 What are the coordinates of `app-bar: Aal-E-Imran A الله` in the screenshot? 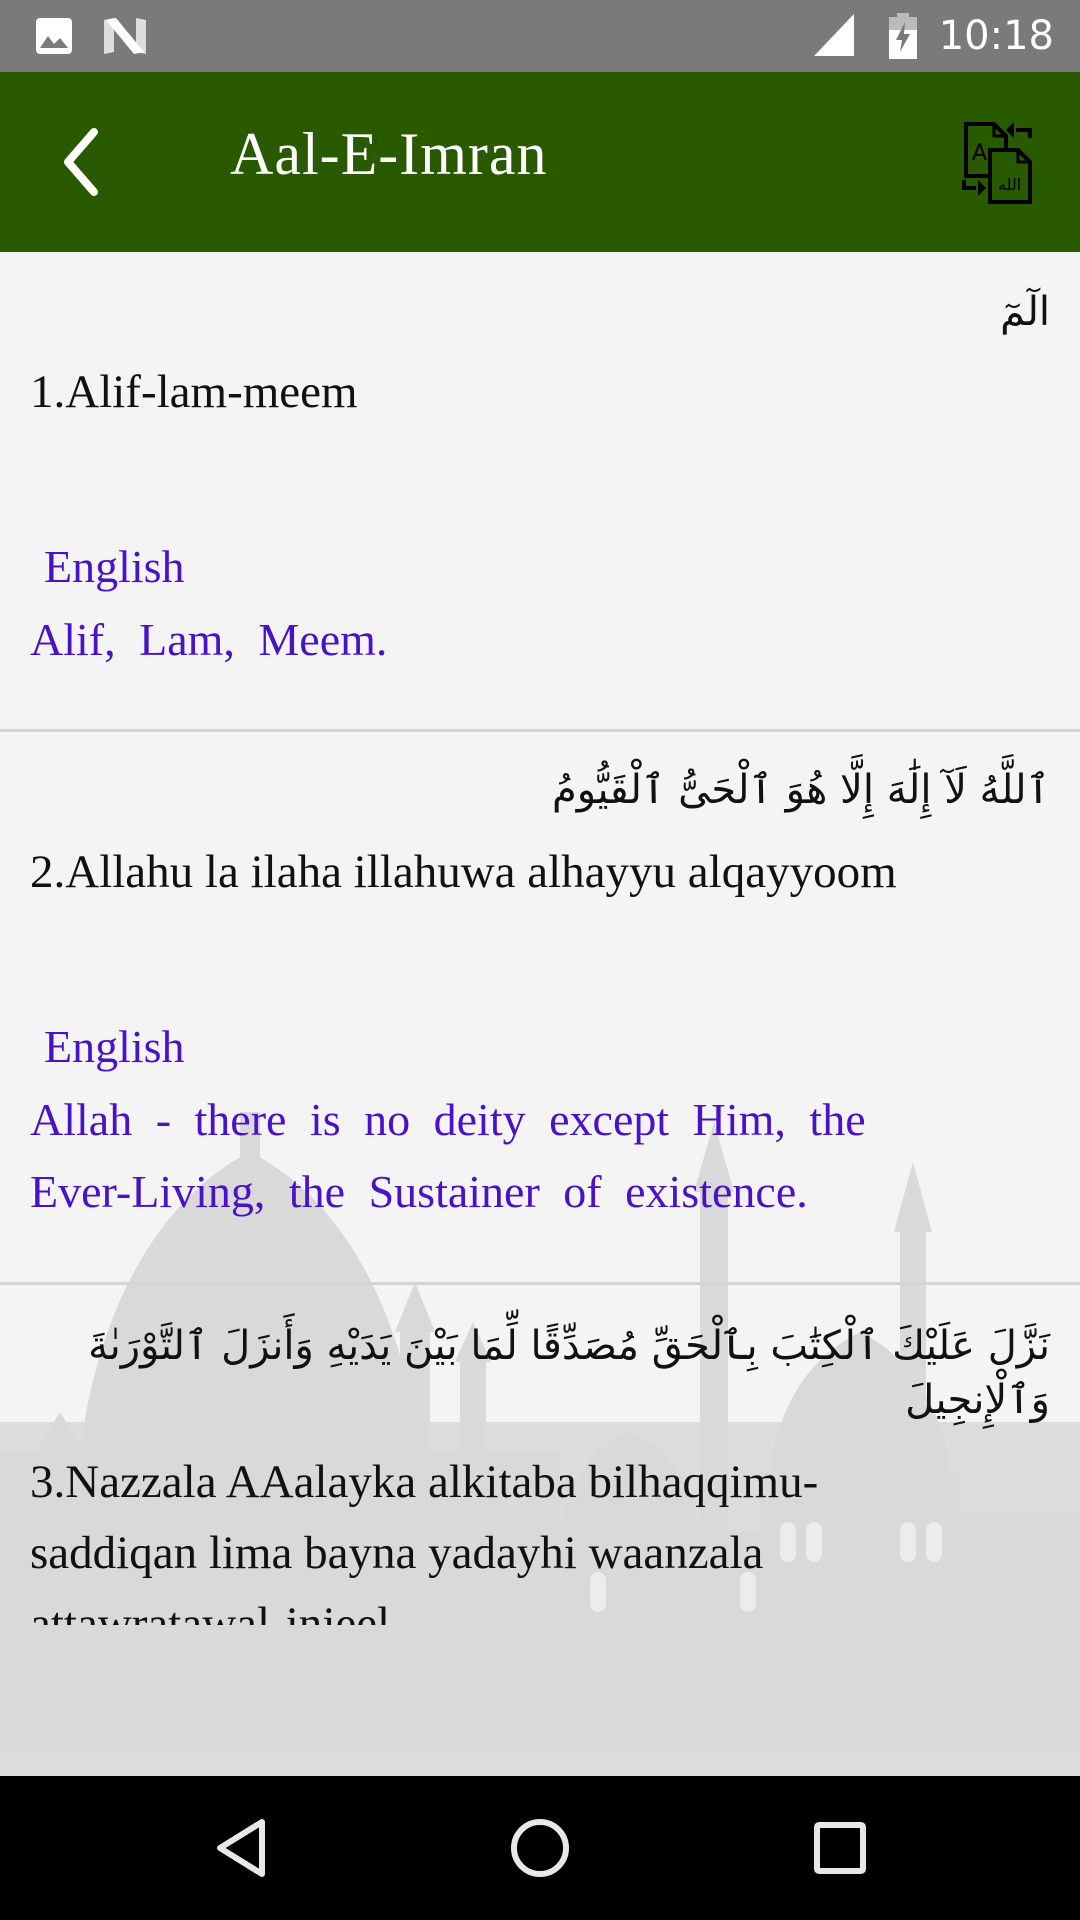 It's located at (540, 162).